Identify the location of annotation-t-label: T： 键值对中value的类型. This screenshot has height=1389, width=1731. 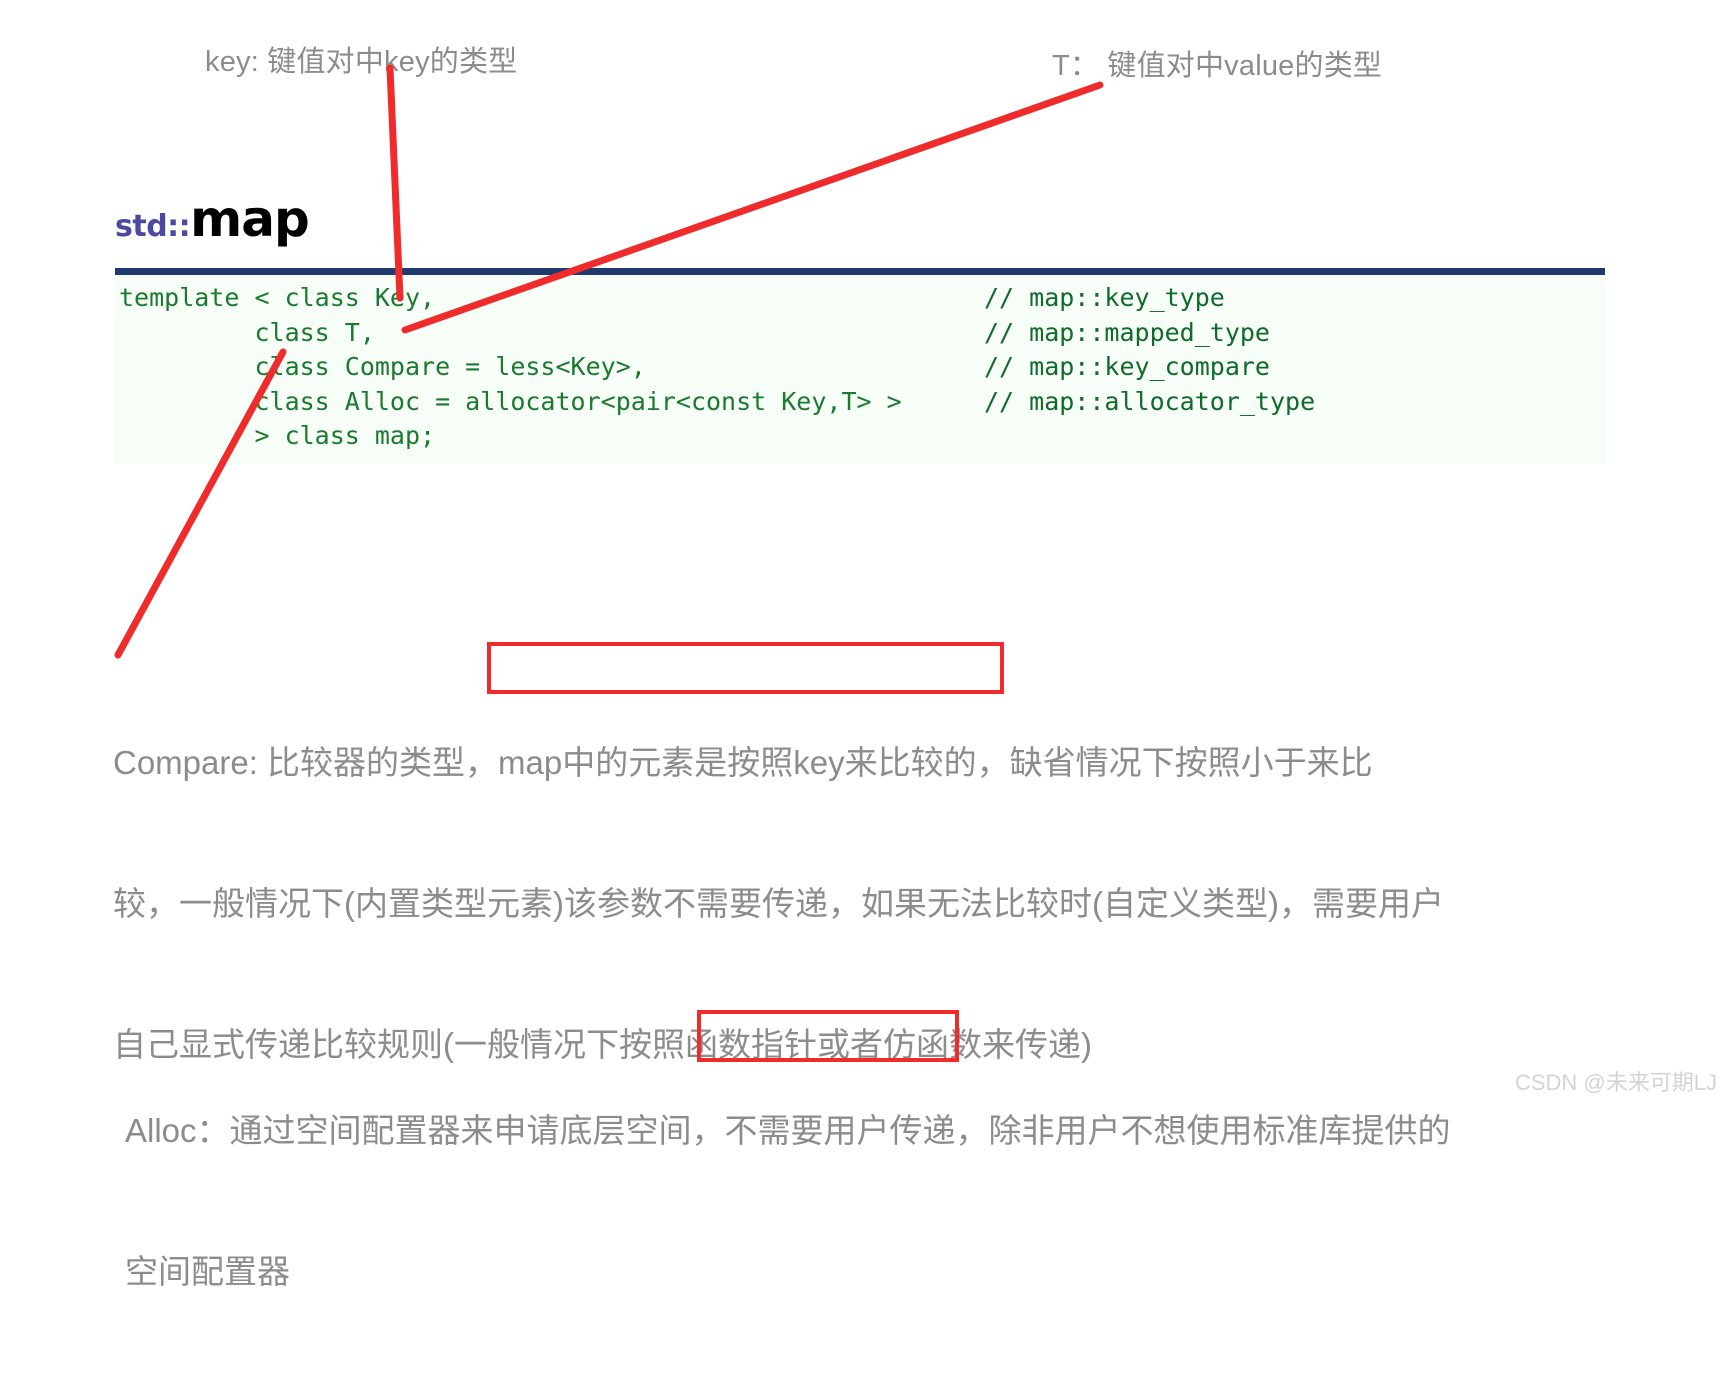
(1217, 66).